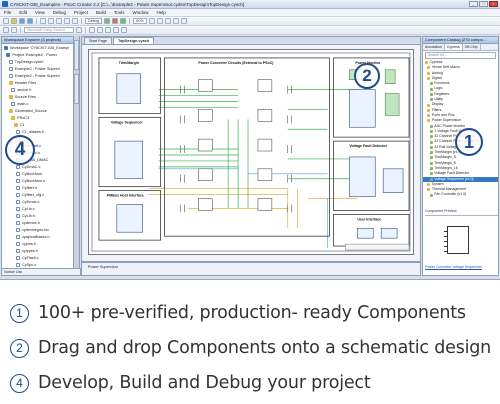 The height and width of the screenshot is (404, 500). I want to click on fault-detector-component, so click(393, 180).